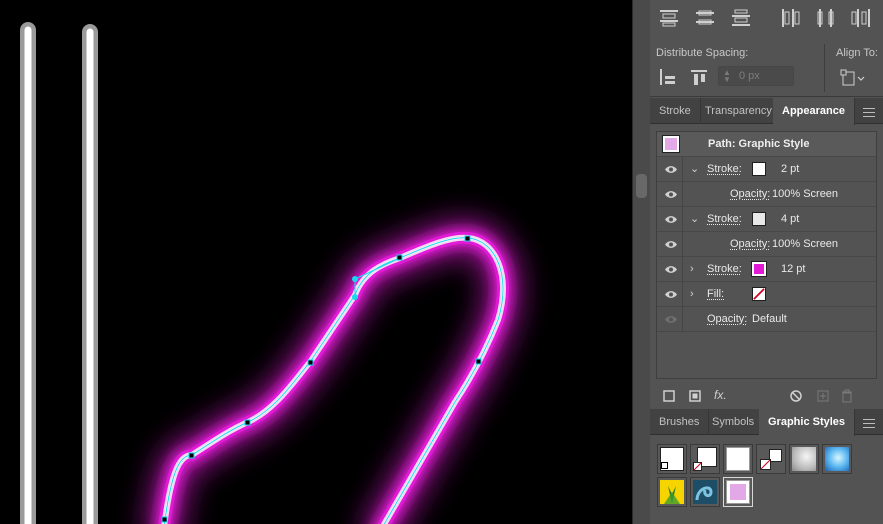 The image size is (883, 524). I want to click on align-section-divider, so click(824, 68).